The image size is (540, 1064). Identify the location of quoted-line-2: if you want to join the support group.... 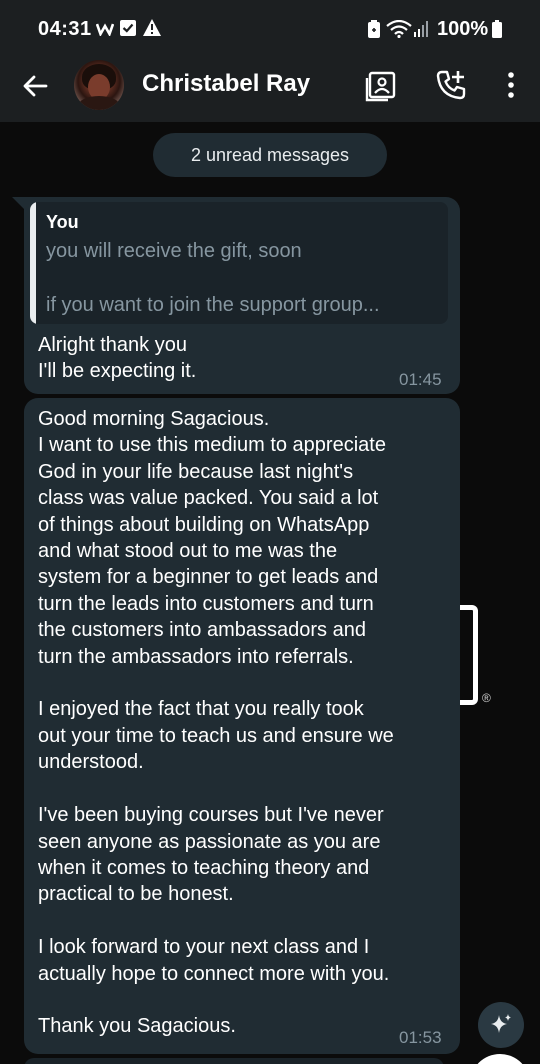
(213, 305).